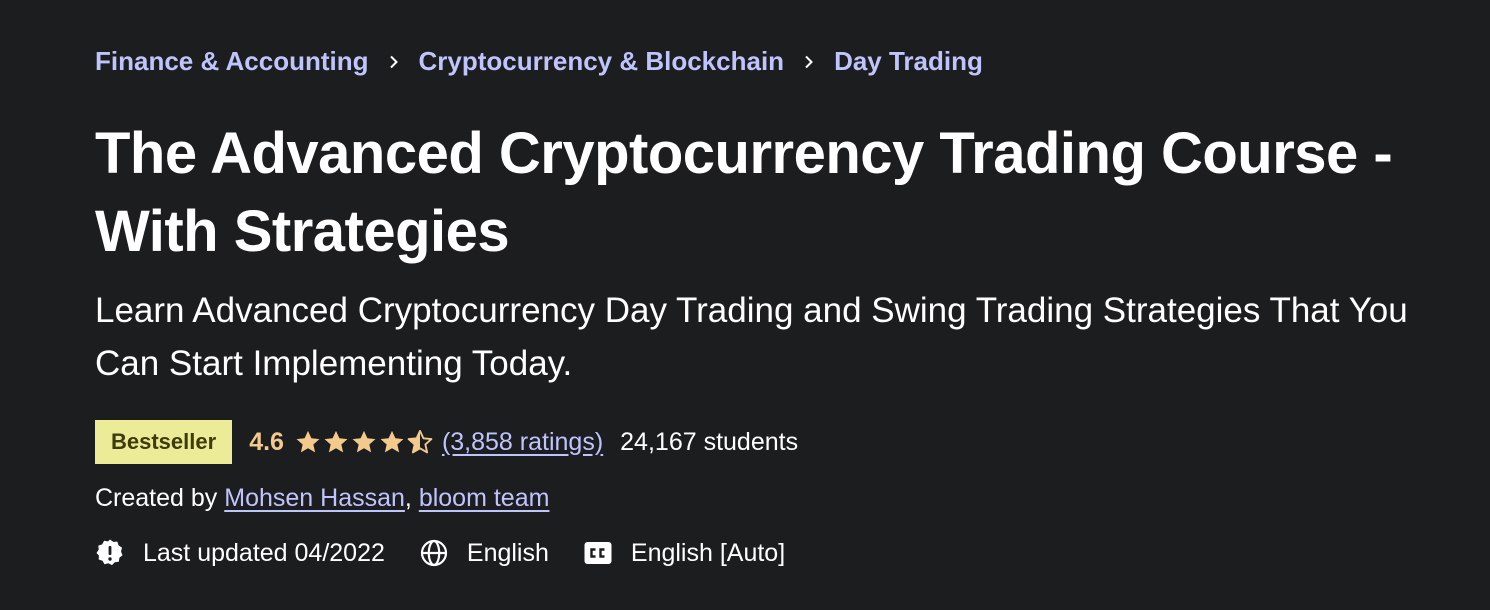 This screenshot has width=1490, height=610. I want to click on course-captions: English [Auto], so click(684, 553).